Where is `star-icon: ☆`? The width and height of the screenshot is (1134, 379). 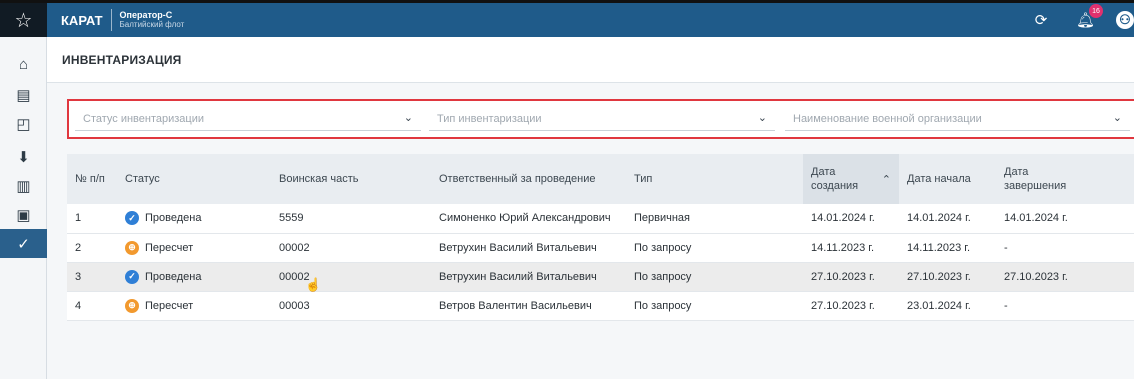
star-icon: ☆ is located at coordinates (23, 20).